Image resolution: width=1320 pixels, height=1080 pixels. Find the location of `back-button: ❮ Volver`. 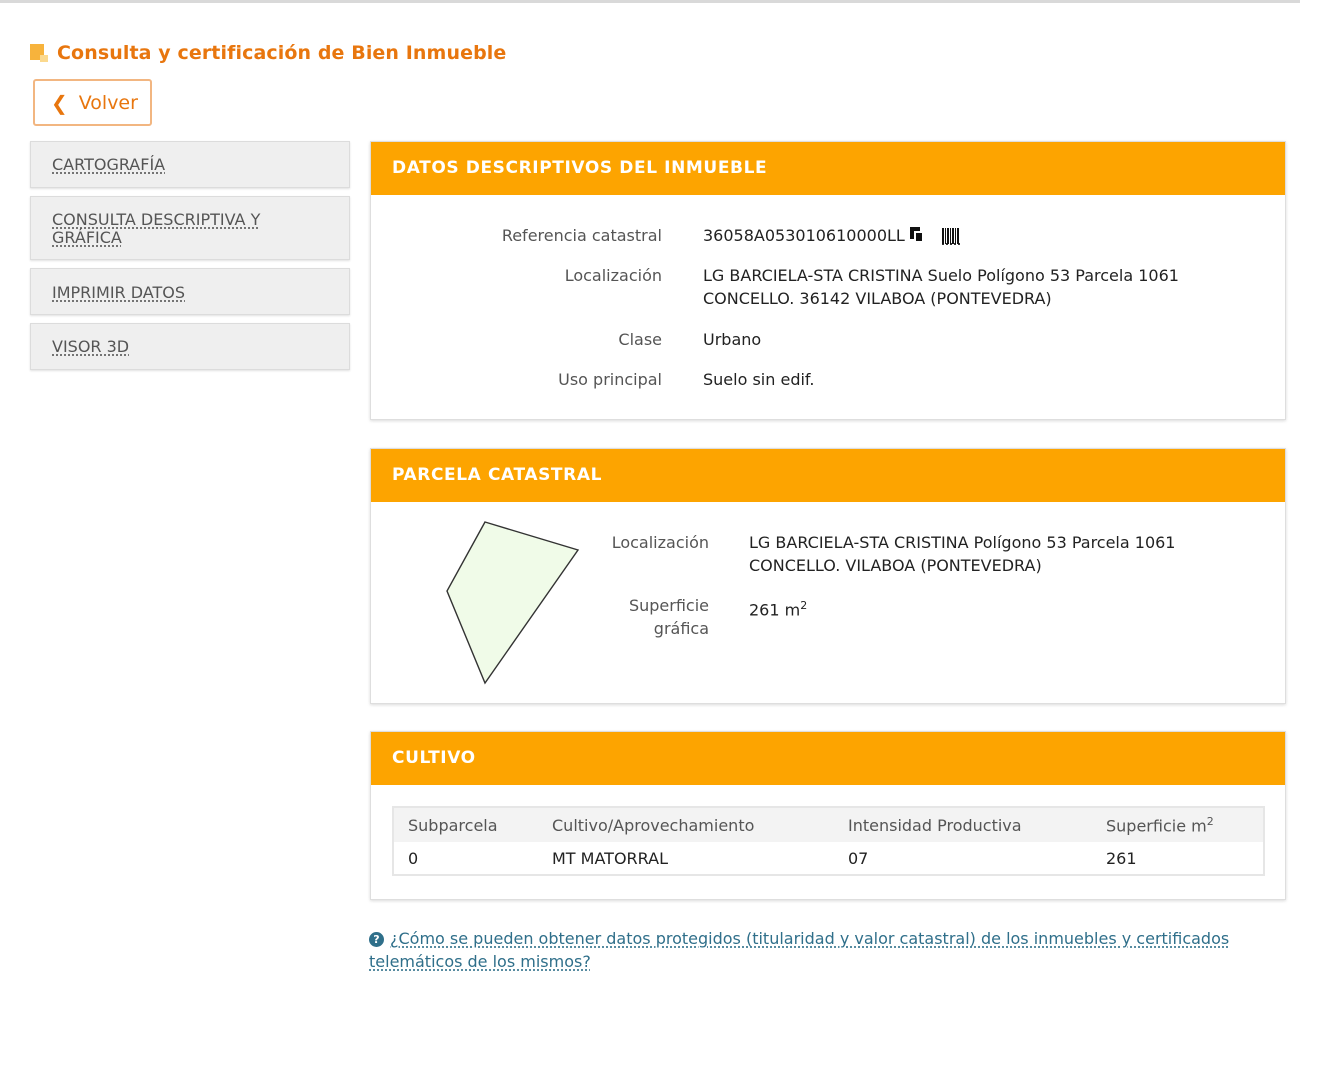

back-button: ❮ Volver is located at coordinates (92, 102).